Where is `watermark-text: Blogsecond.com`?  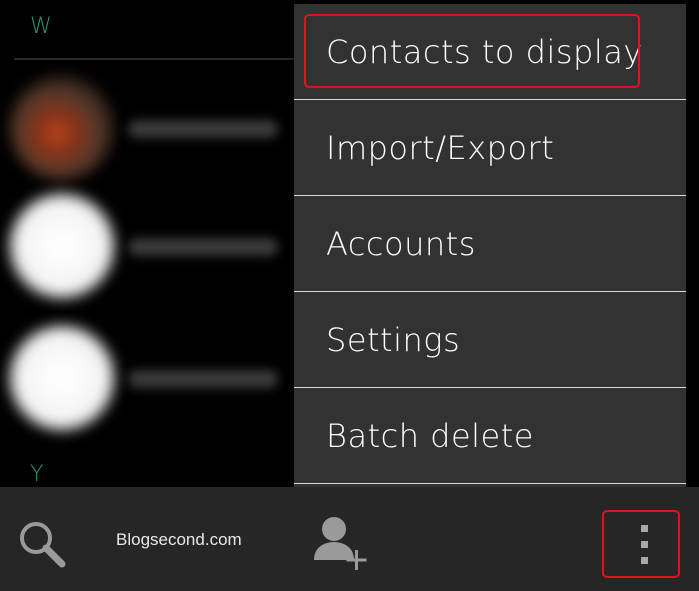 watermark-text: Blogsecond.com is located at coordinates (179, 539).